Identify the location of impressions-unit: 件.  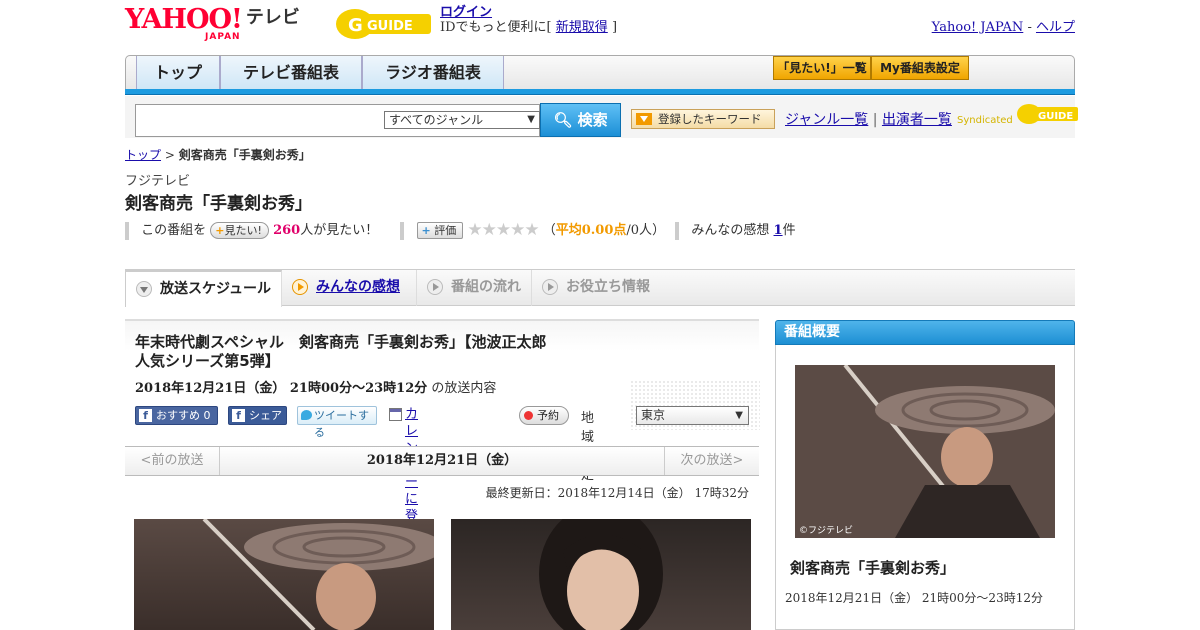
(789, 230).